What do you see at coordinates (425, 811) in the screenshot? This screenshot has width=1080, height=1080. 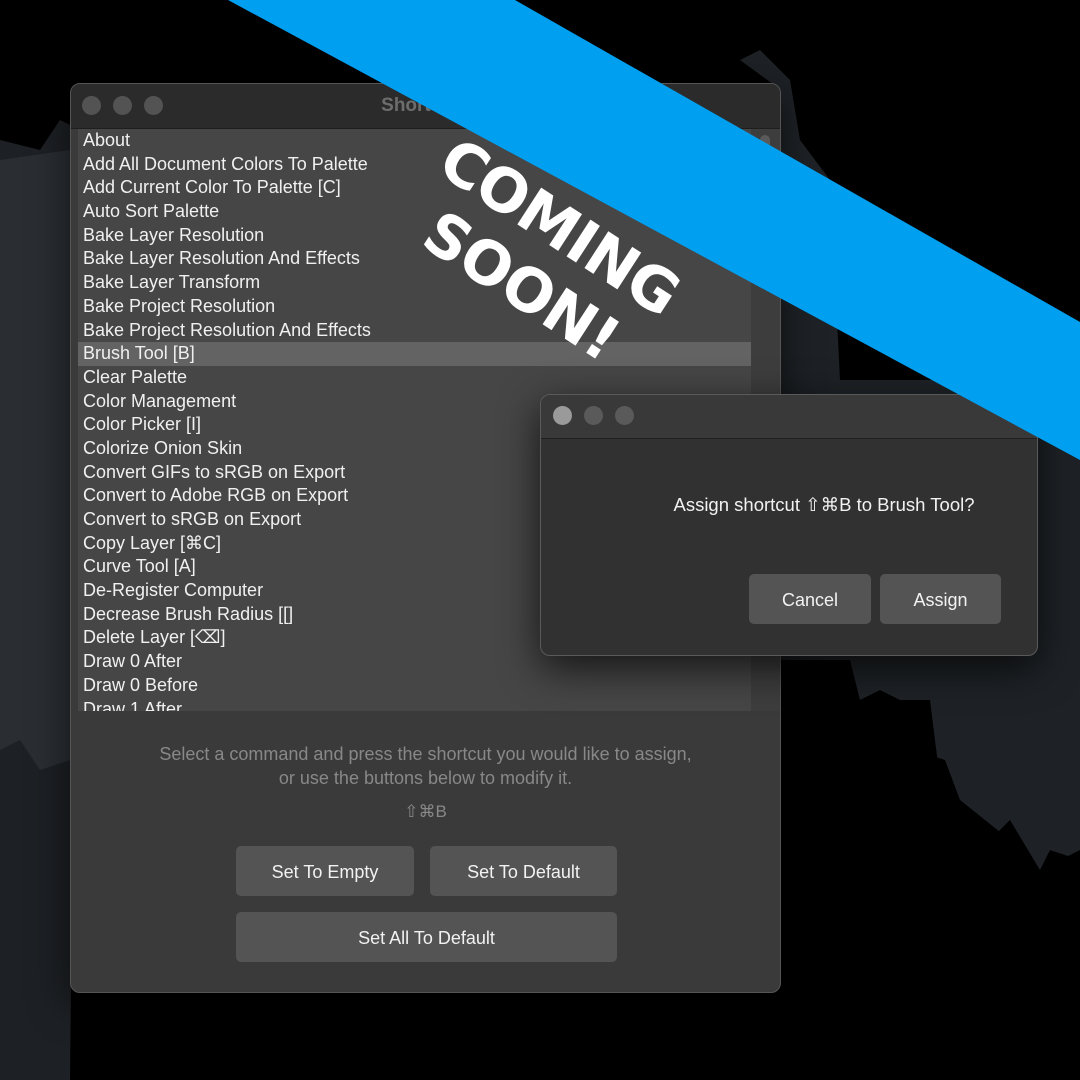 I see `current-shortcut-display: ⇧⌘B` at bounding box center [425, 811].